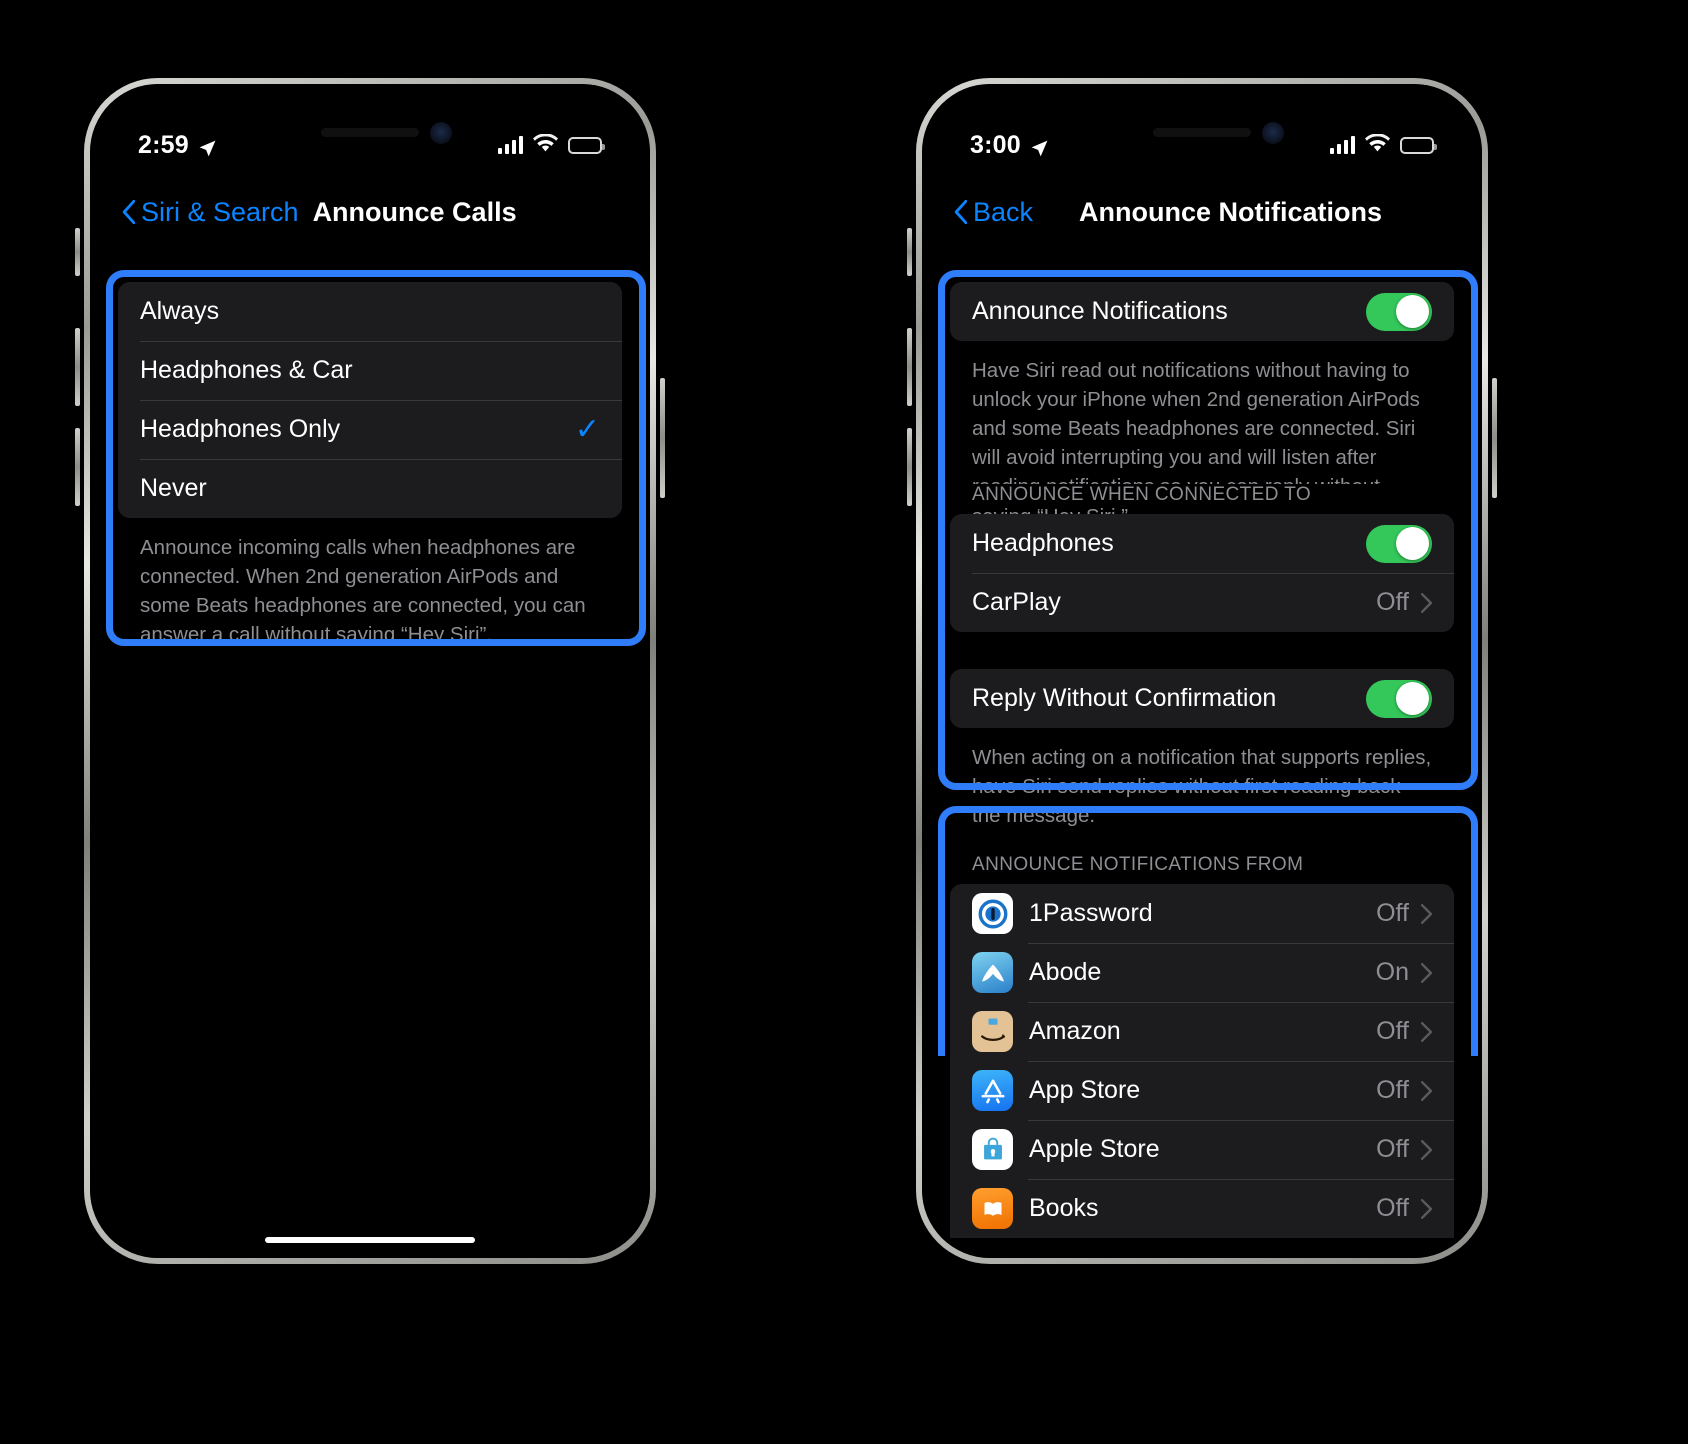 The width and height of the screenshot is (1688, 1444). I want to click on app-name: Abode, so click(1065, 972).